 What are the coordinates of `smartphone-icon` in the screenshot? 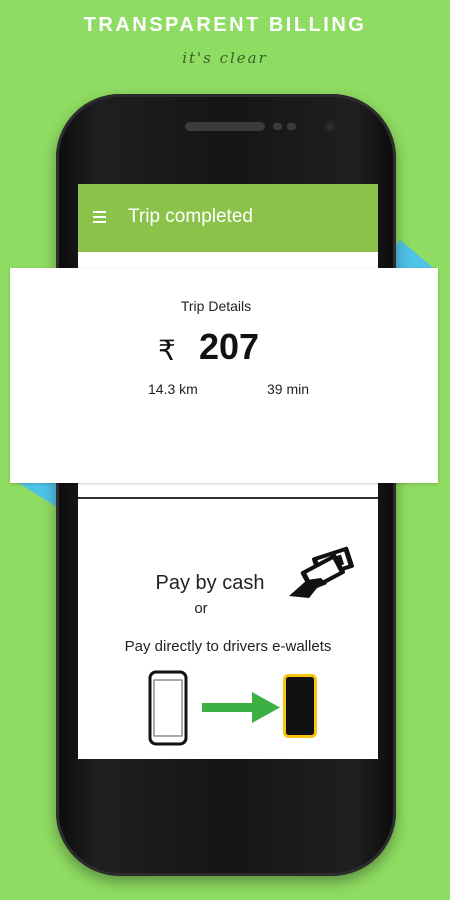 It's located at (168, 708).